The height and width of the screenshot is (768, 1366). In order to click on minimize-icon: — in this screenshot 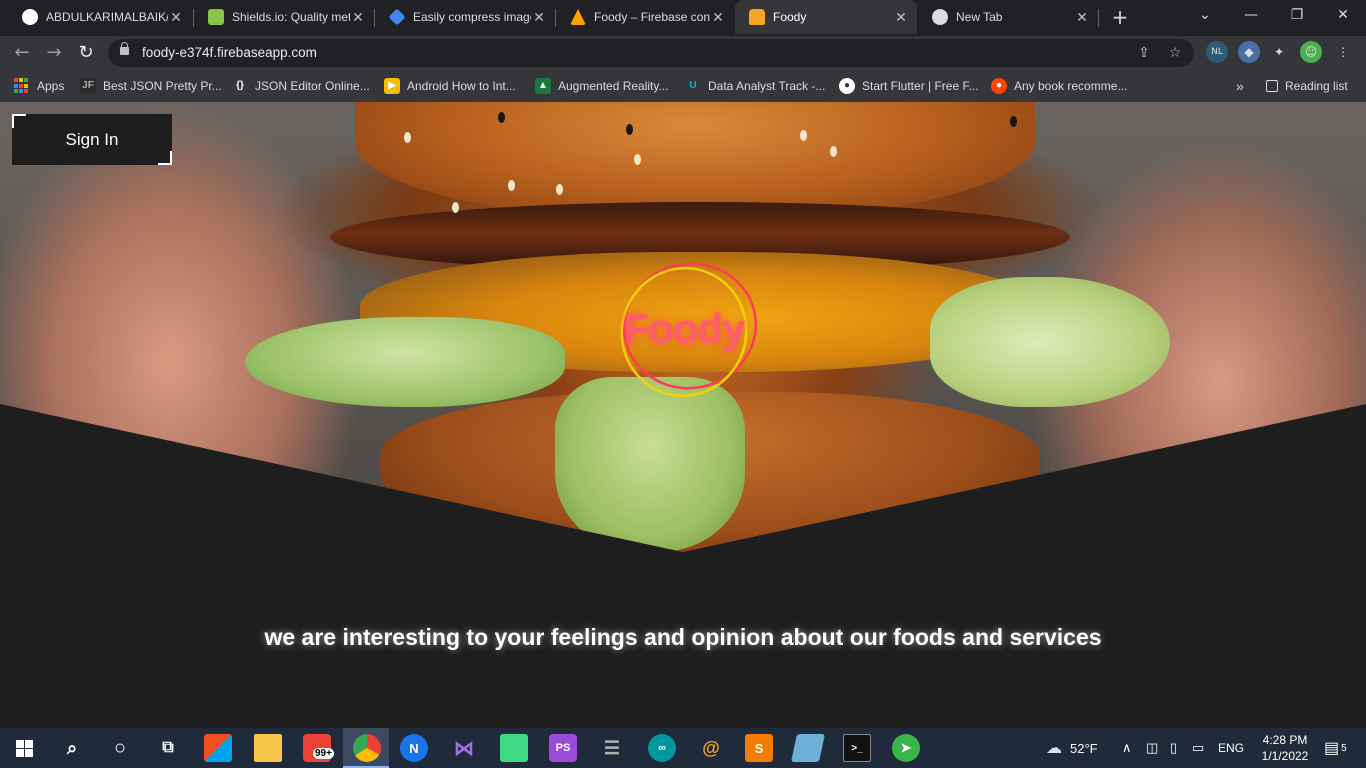, I will do `click(1251, 16)`.